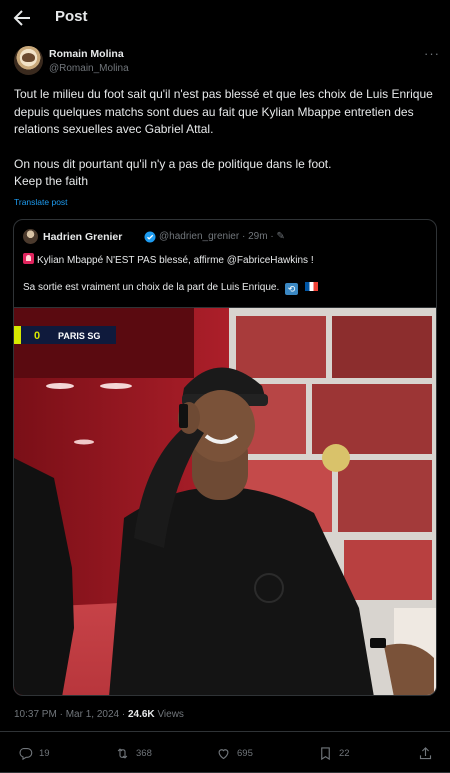 The height and width of the screenshot is (773, 450). What do you see at coordinates (30, 236) in the screenshot?
I see `quoted-avatar` at bounding box center [30, 236].